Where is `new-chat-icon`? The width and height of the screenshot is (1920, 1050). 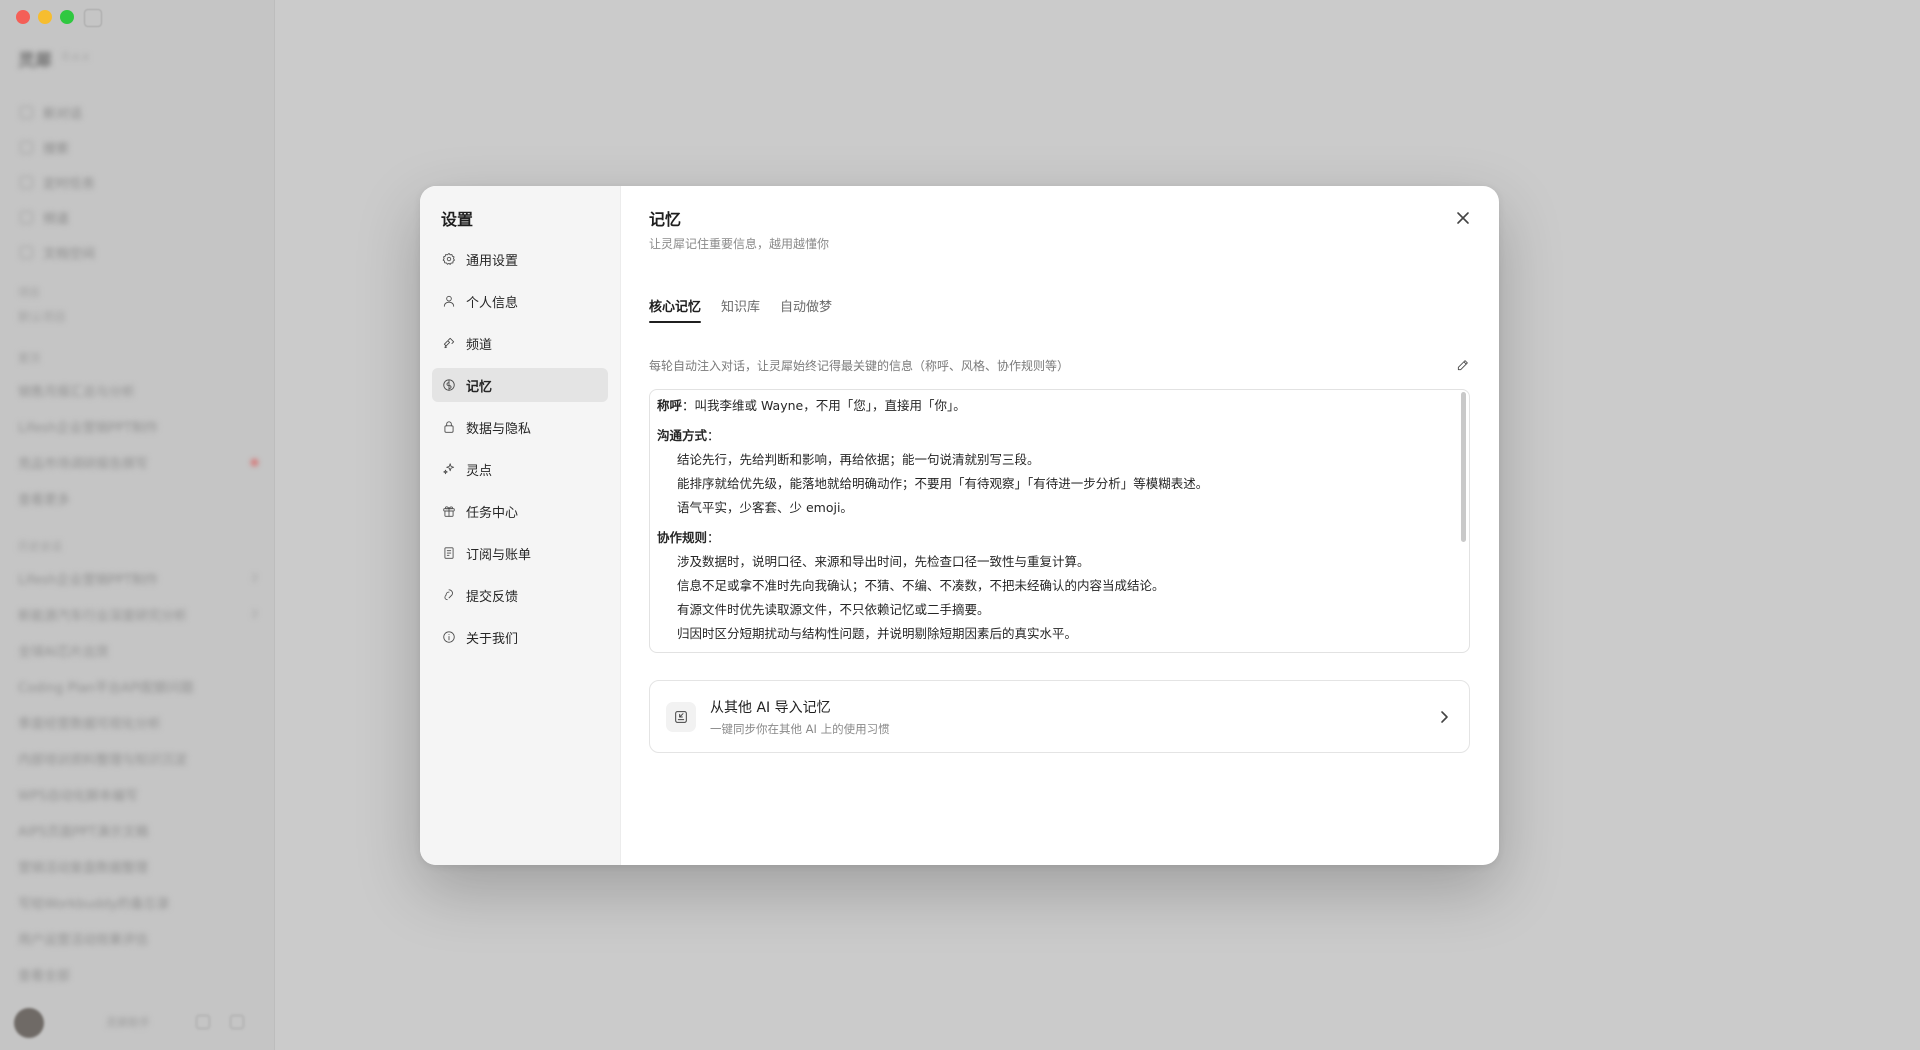
new-chat-icon is located at coordinates (26, 112).